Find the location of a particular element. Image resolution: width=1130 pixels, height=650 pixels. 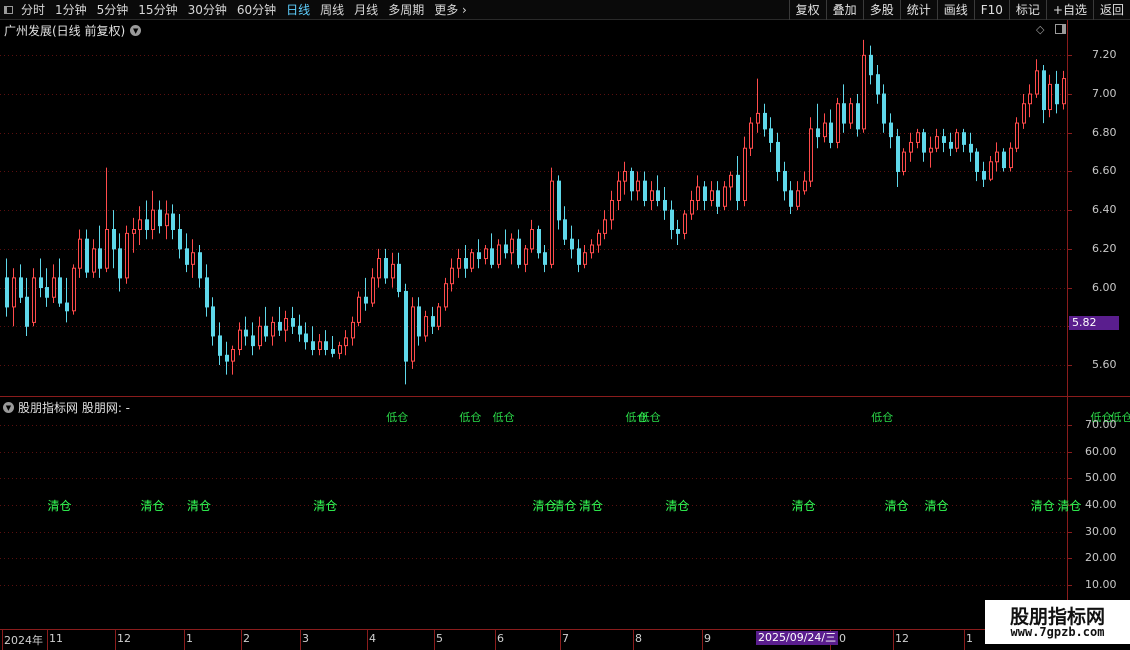

indicator-tick-label: 70.00 is located at coordinates (1101, 424).